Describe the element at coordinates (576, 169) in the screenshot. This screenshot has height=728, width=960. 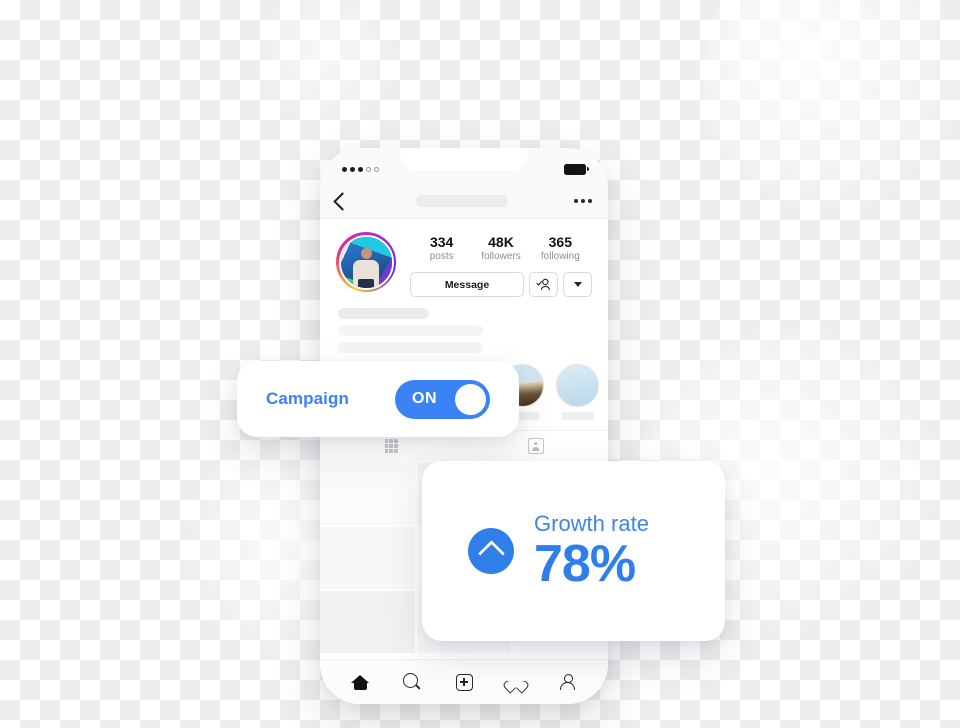
I see `battery-icon` at that location.